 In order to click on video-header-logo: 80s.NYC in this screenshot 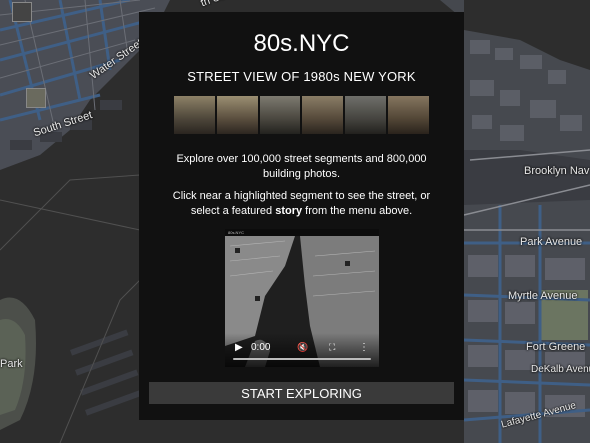, I will do `click(302, 232)`.